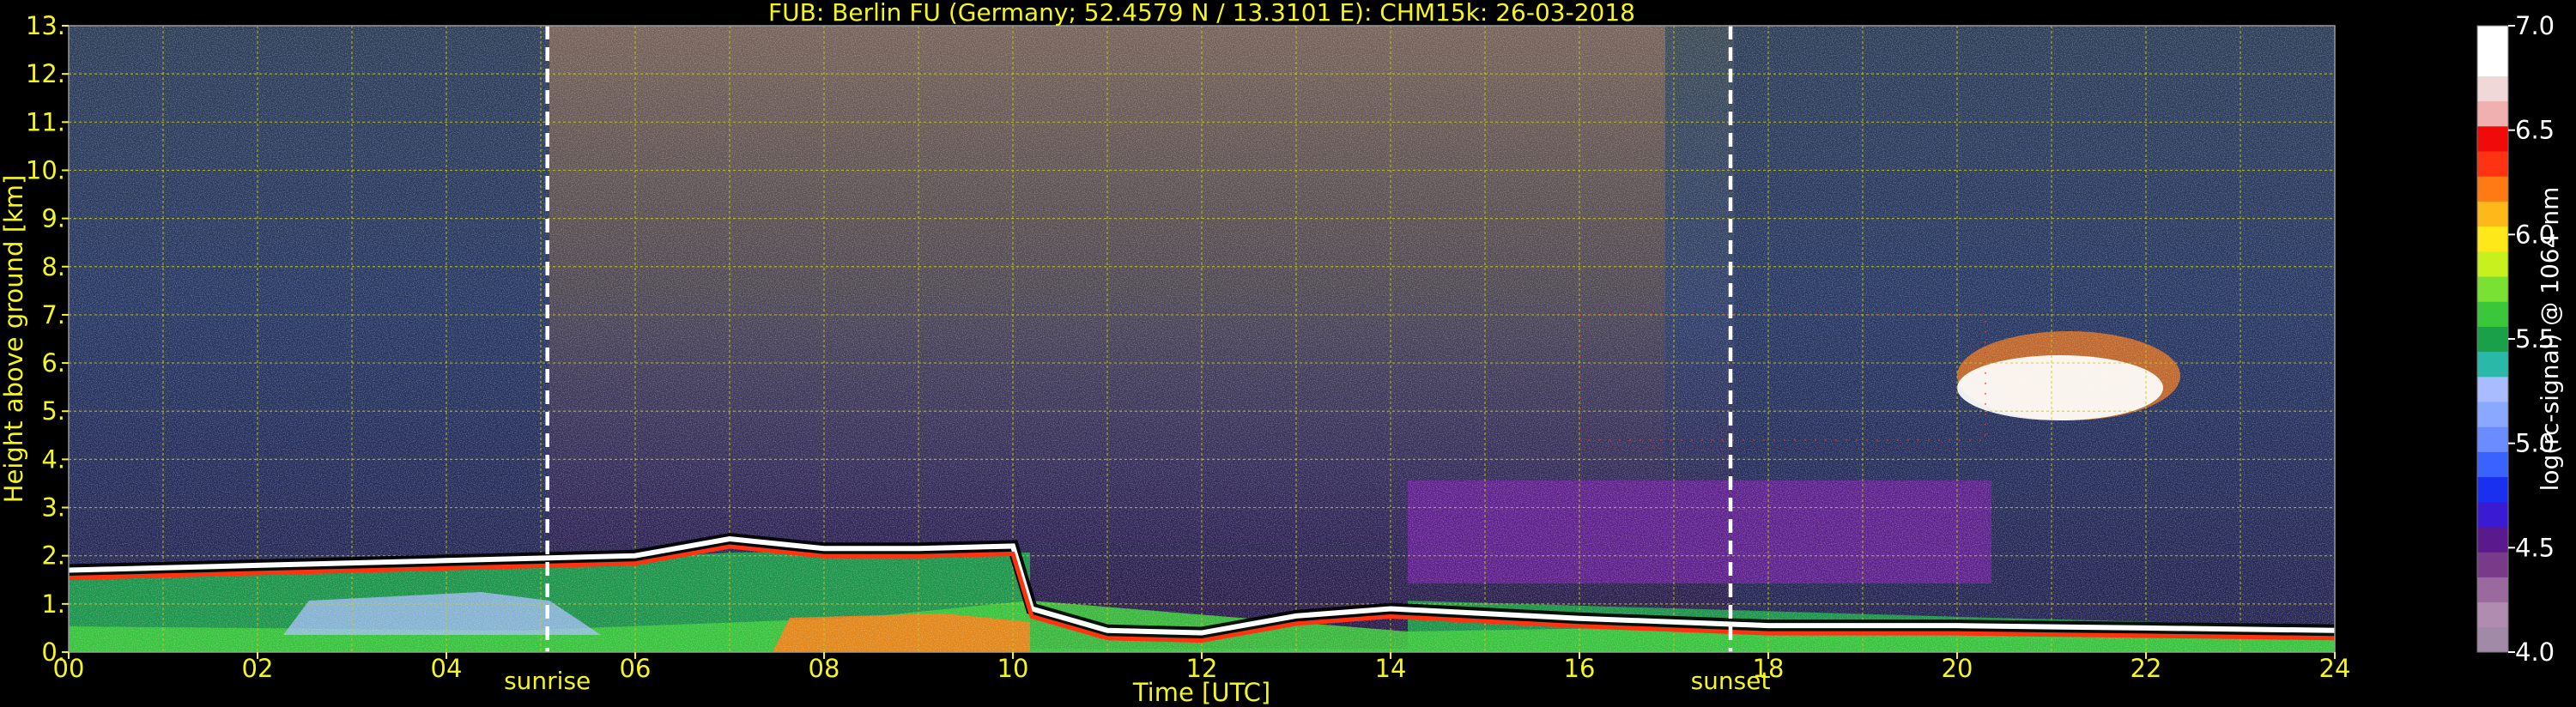 Image resolution: width=2576 pixels, height=707 pixels. Describe the element at coordinates (1013, 668) in the screenshot. I see `x-tick-label: 10` at that location.